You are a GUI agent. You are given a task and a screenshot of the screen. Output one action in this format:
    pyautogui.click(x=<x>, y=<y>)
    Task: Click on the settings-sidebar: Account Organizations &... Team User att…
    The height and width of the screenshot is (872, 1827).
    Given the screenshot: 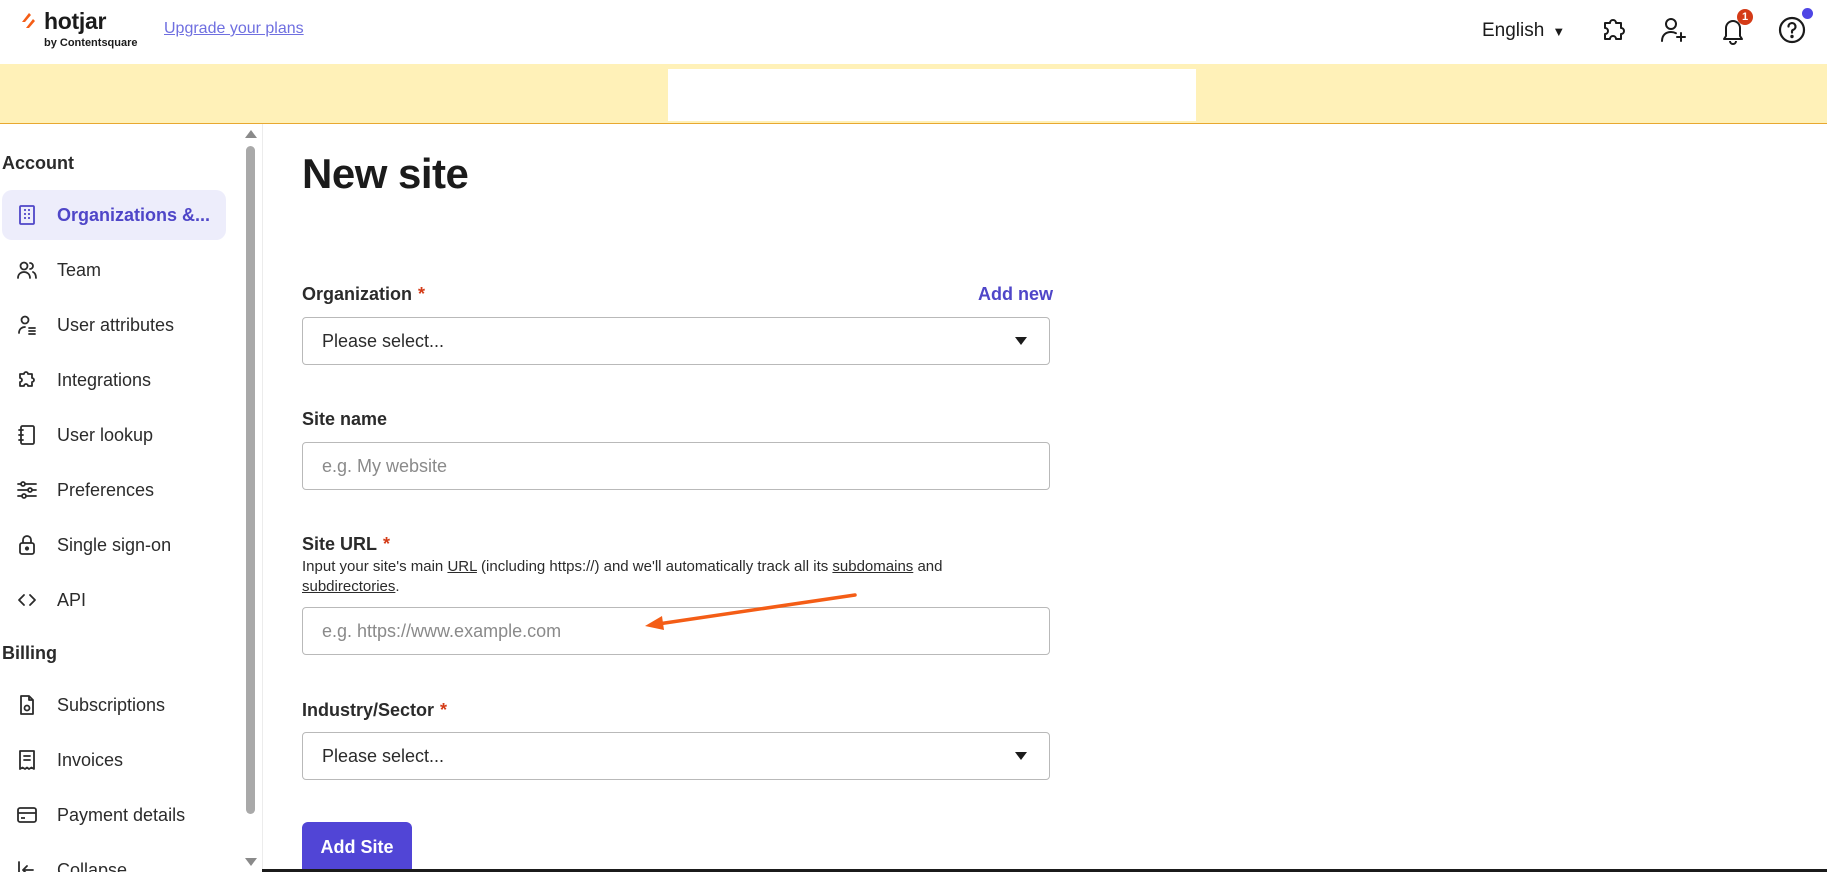 What is the action you would take?
    pyautogui.click(x=131, y=498)
    